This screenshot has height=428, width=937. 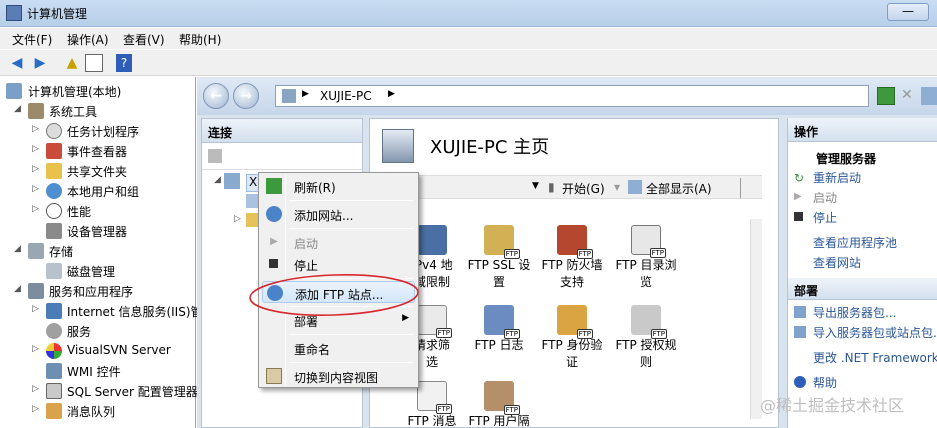 I want to click on breadcrumb-arrow-icon: ▶, so click(x=391, y=94).